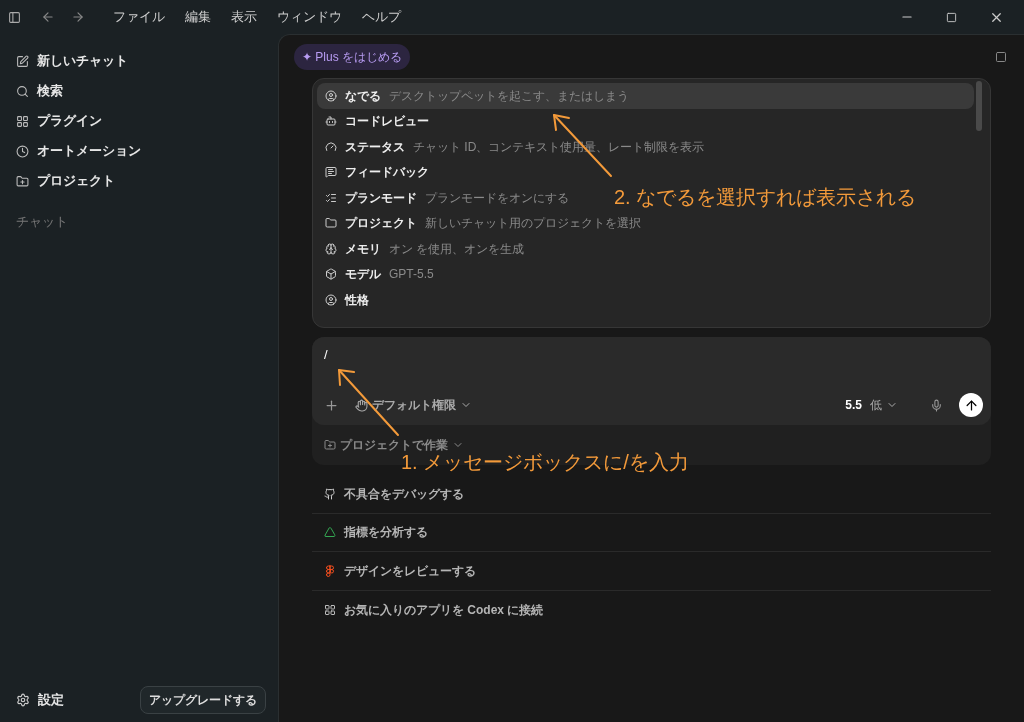  Describe the element at coordinates (971, 405) in the screenshot. I see `send-button` at that location.